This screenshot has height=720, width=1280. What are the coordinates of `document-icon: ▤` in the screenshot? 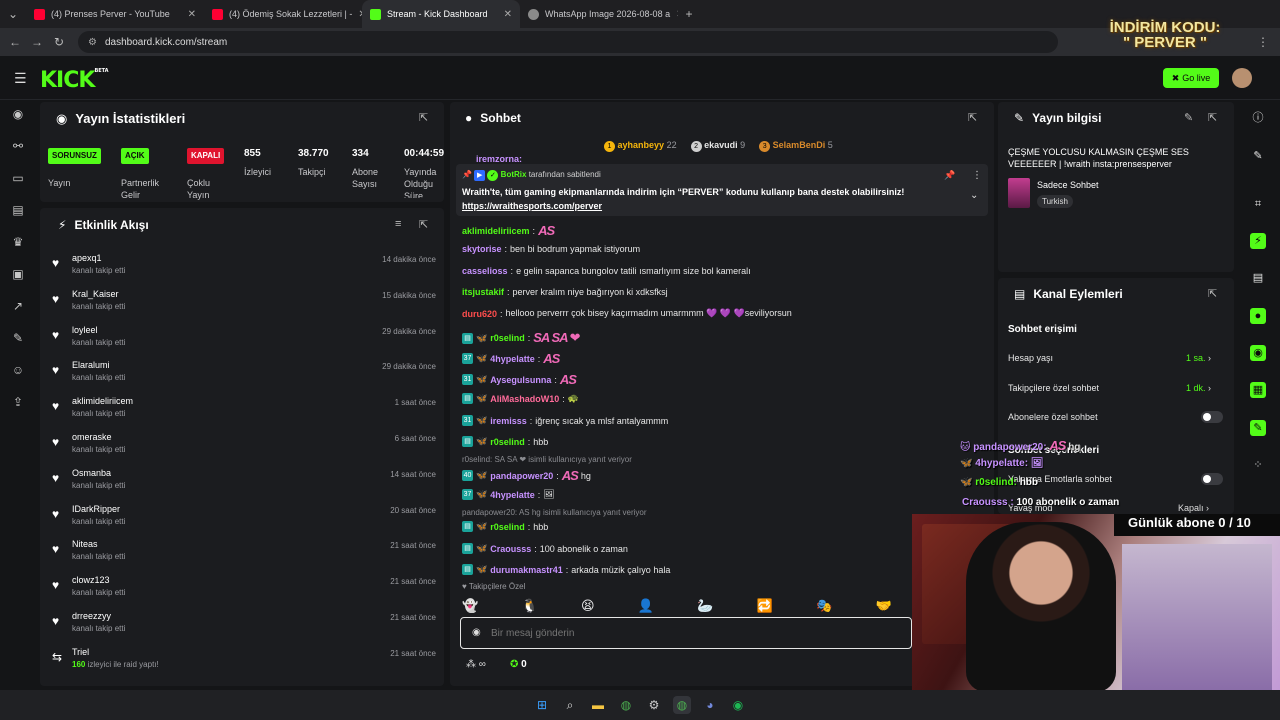 It's located at (1258, 278).